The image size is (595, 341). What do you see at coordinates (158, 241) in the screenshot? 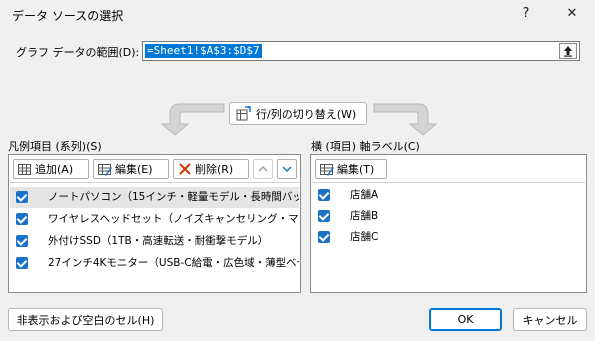
I see `legend-item-label: 外付けSSD（1TB・高速転送・耐衝撃モデル）` at bounding box center [158, 241].